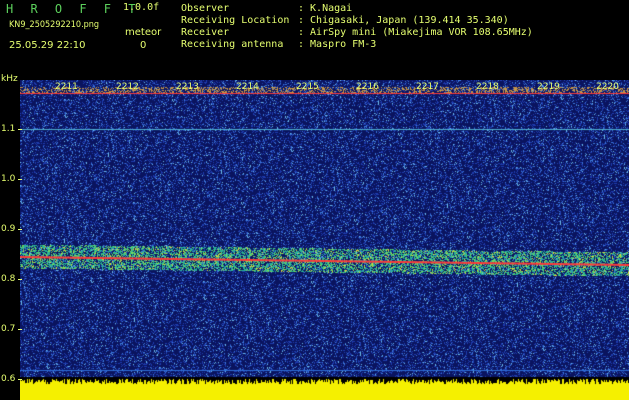  What do you see at coordinates (143, 32) in the screenshot?
I see `meteor-label: meteor` at bounding box center [143, 32].